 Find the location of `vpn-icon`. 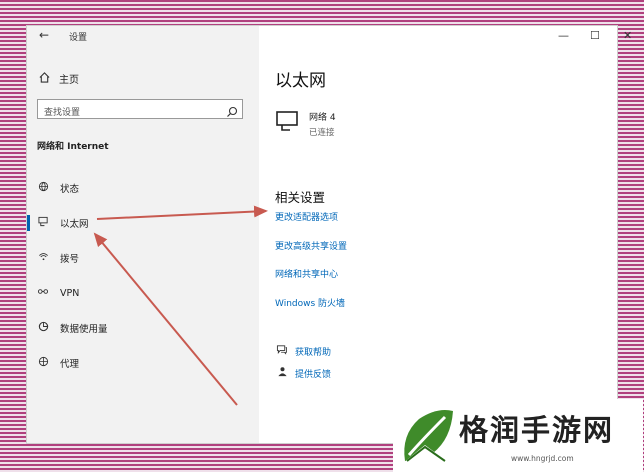

vpn-icon is located at coordinates (43, 293).